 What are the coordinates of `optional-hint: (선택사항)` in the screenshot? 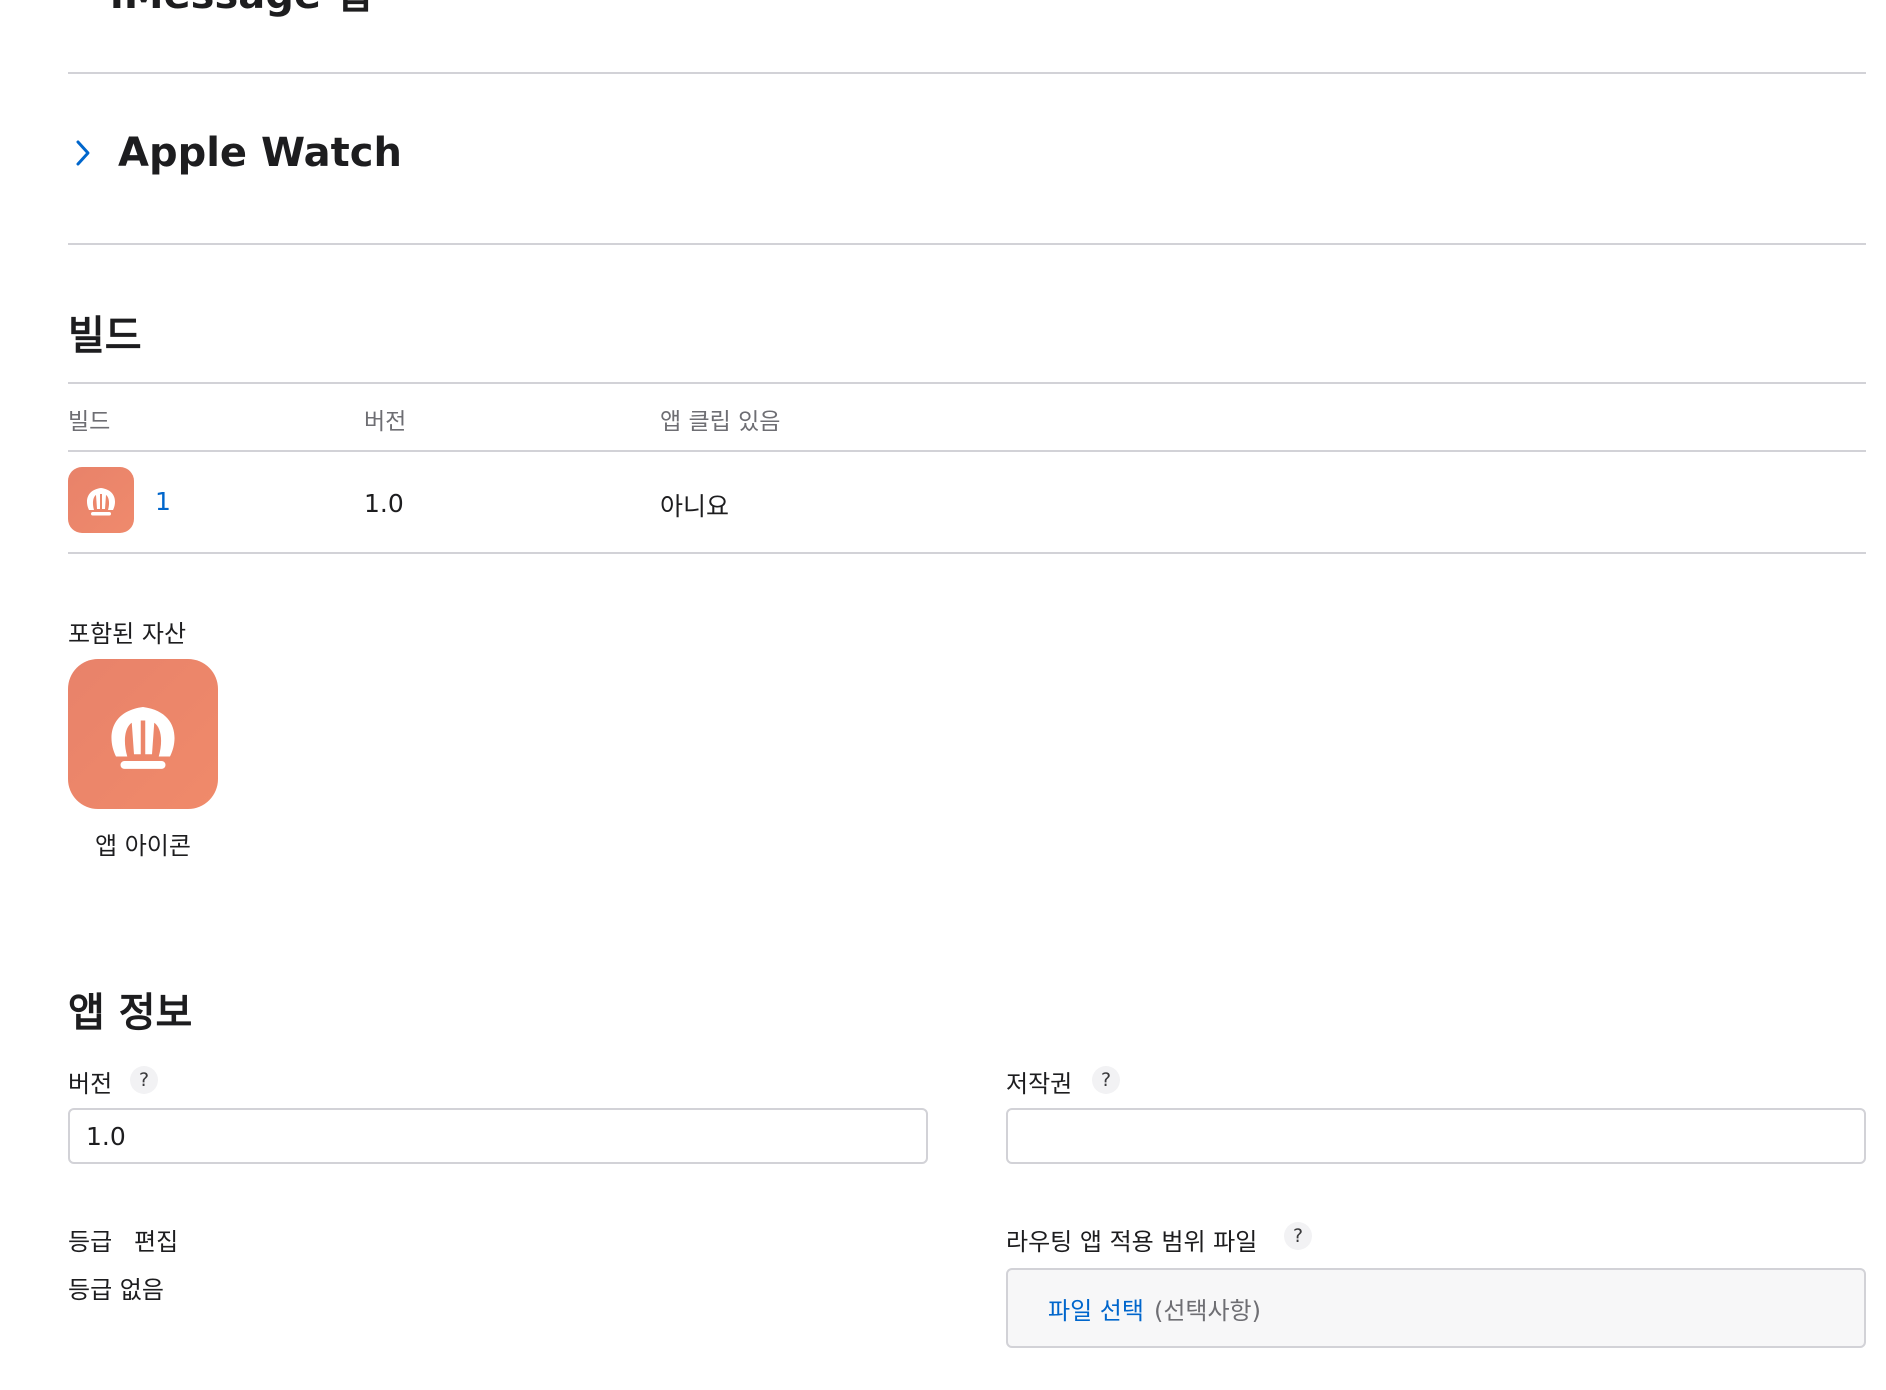 It's located at (1207, 1310).